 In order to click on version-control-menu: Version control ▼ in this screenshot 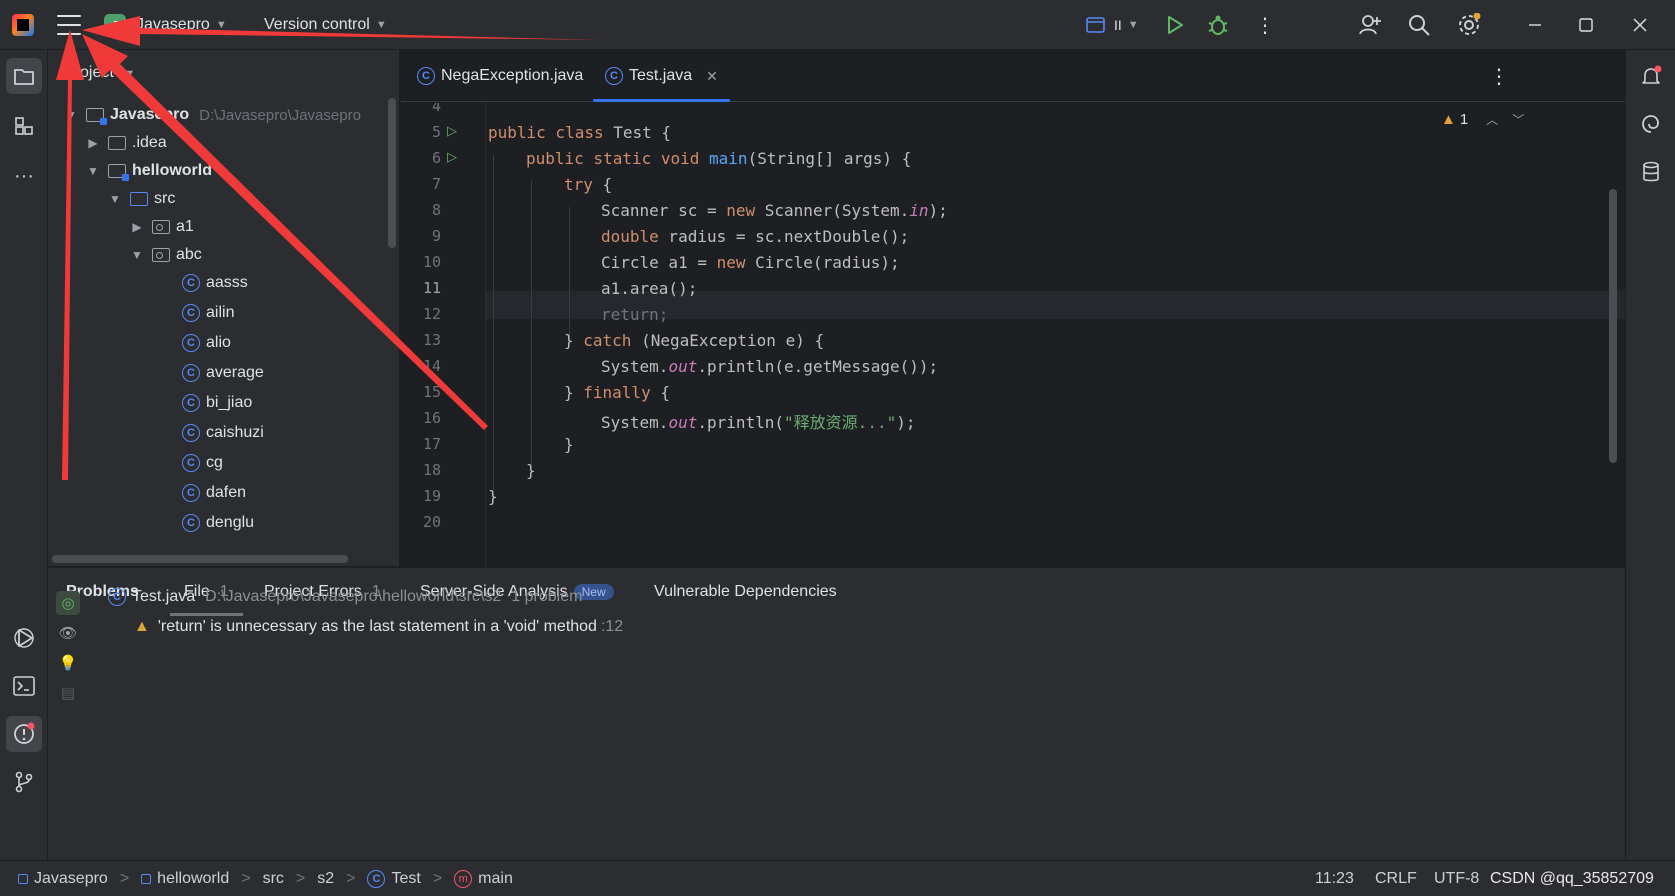, I will do `click(325, 25)`.